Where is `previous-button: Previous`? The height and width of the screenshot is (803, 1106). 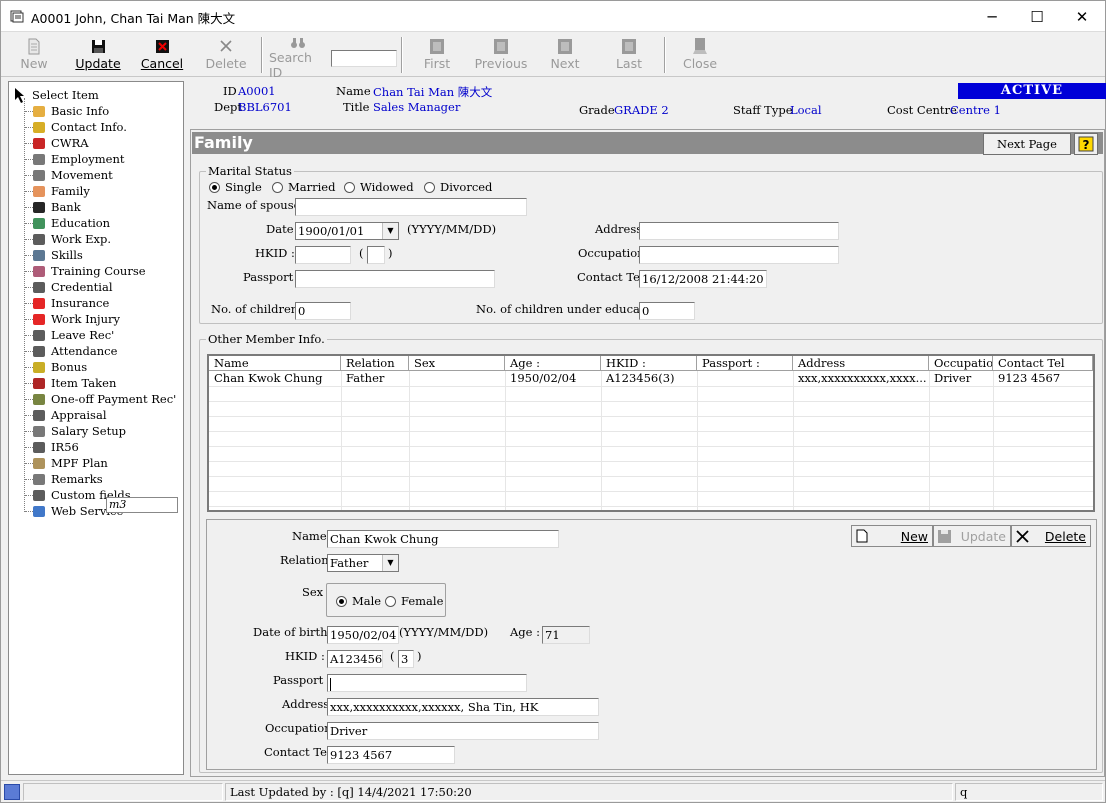 previous-button: Previous is located at coordinates (501, 55).